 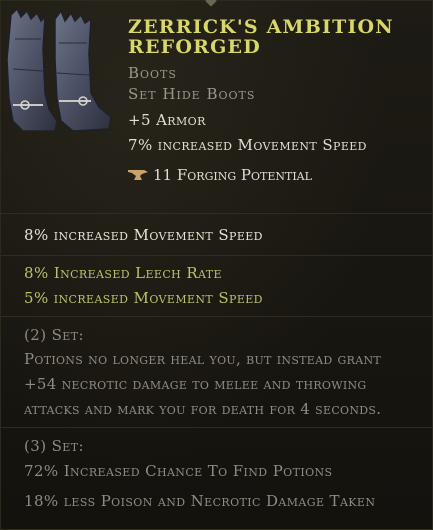 What do you see at coordinates (247, 145) in the screenshot?
I see `implicit-movement: 7% increased Movement Speed` at bounding box center [247, 145].